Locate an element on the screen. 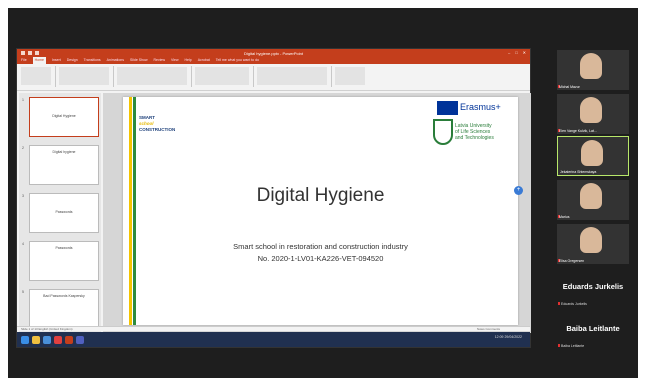  tab-design: Design is located at coordinates (72, 60).